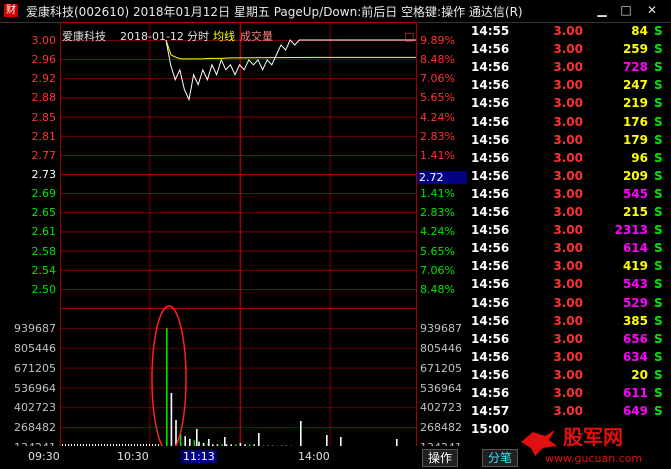  What do you see at coordinates (639, 31) in the screenshot?
I see `tick-vol: 84` at bounding box center [639, 31].